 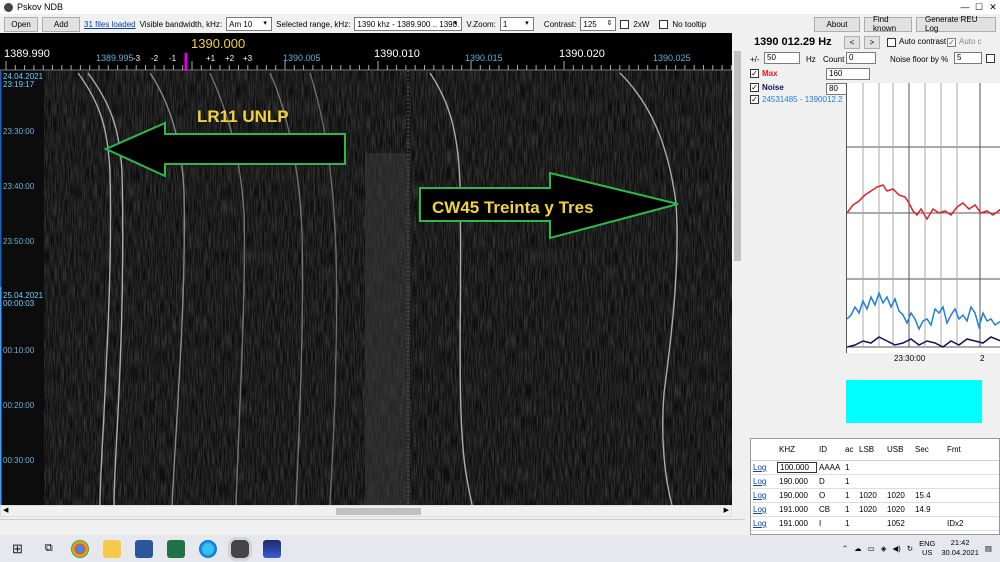 I want to click on auto-contrast-checkbox, so click(x=891, y=42).